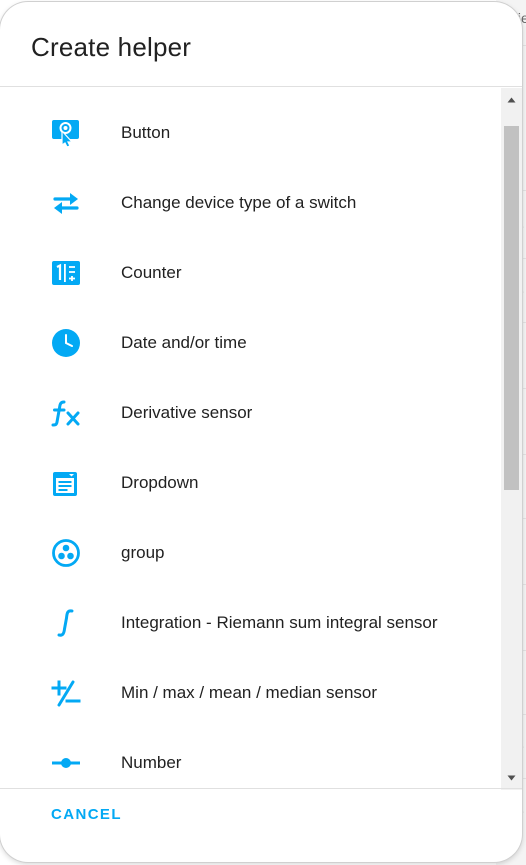 This screenshot has height=865, width=526. I want to click on dropdown-form-icon, so click(66, 483).